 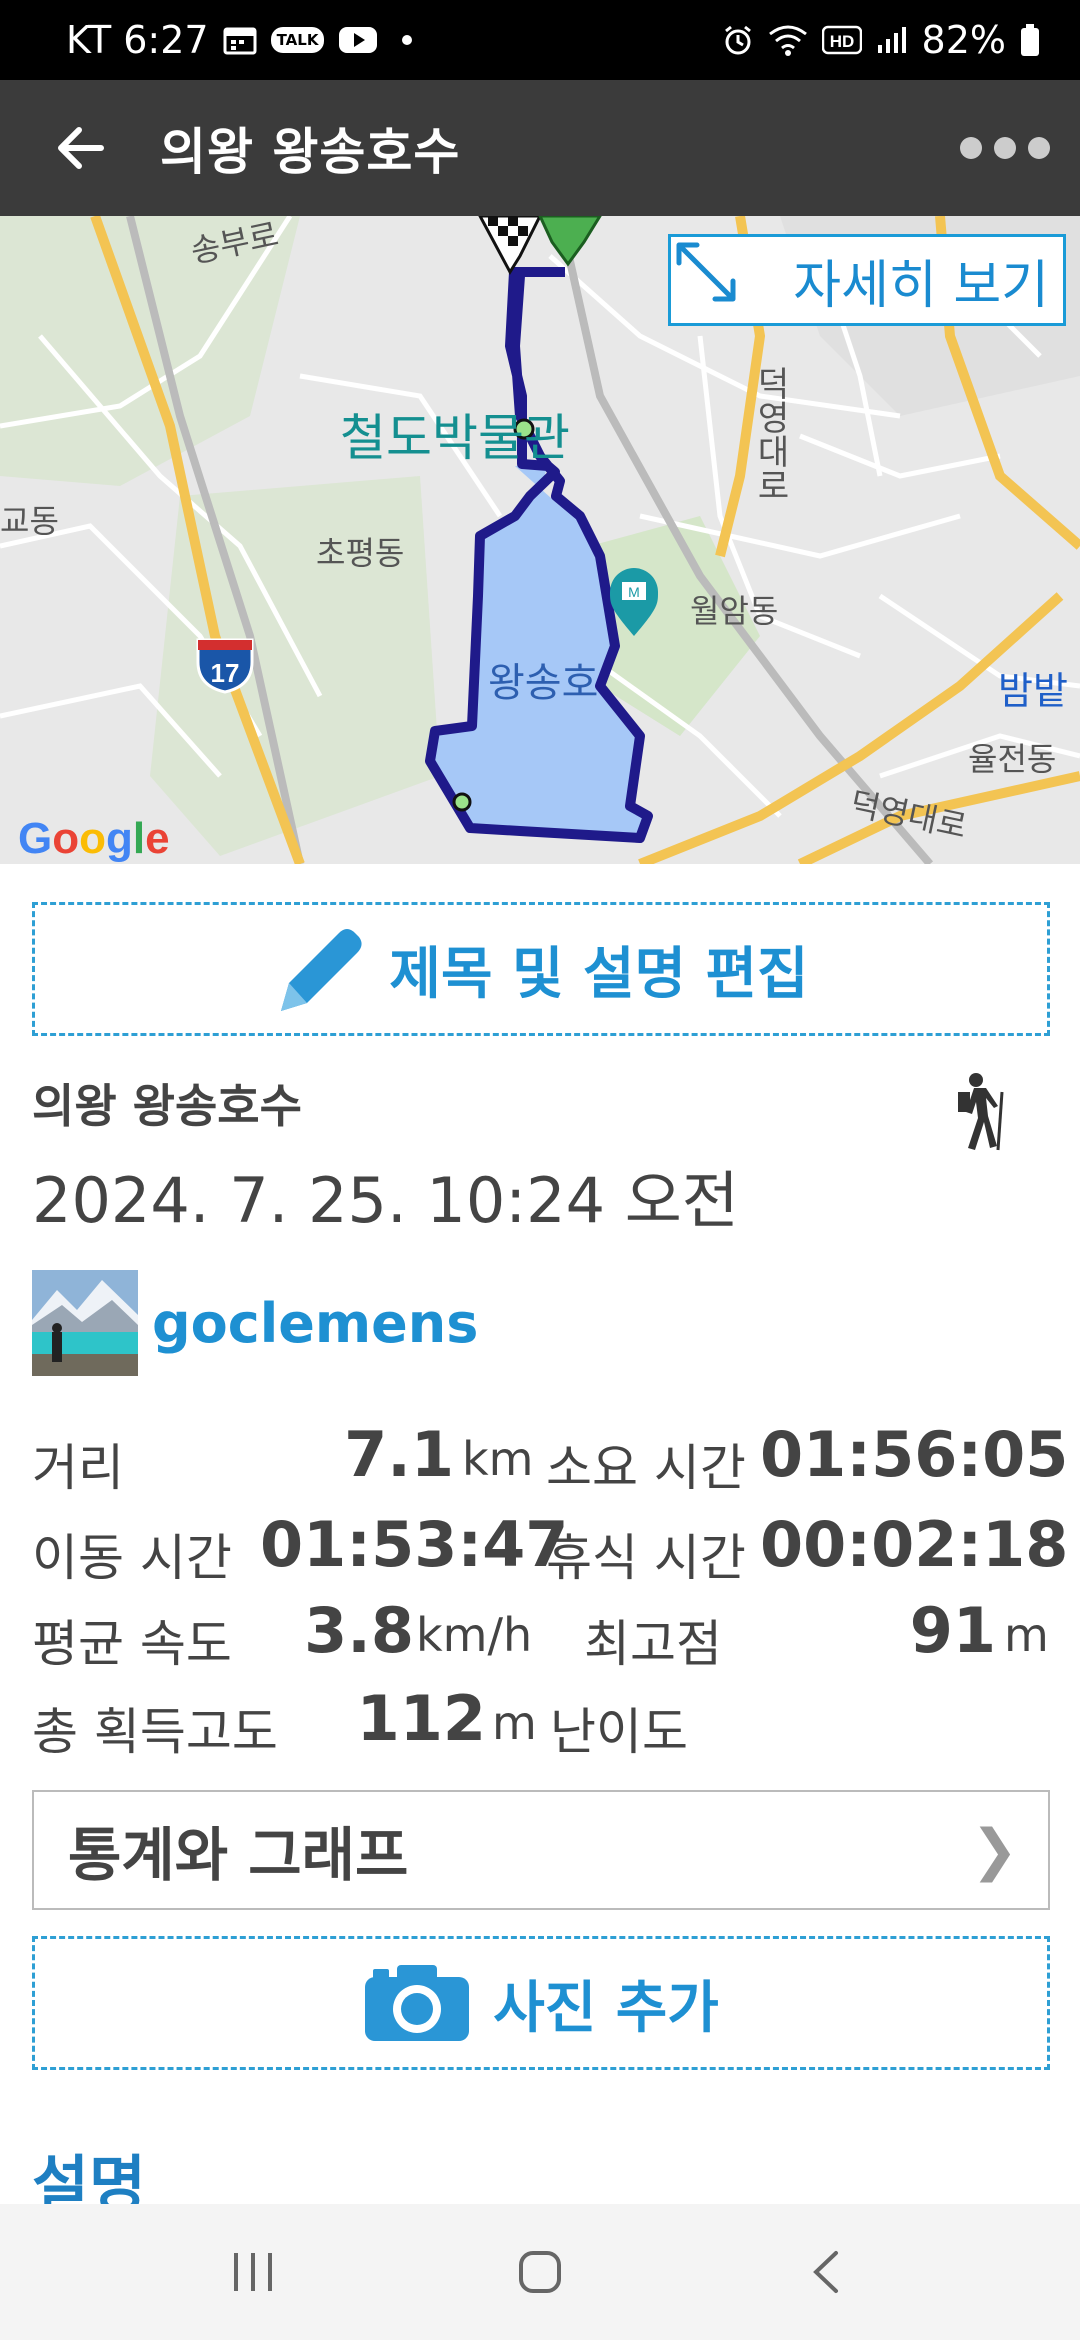 What do you see at coordinates (892, 40) in the screenshot?
I see `signal-icon` at bounding box center [892, 40].